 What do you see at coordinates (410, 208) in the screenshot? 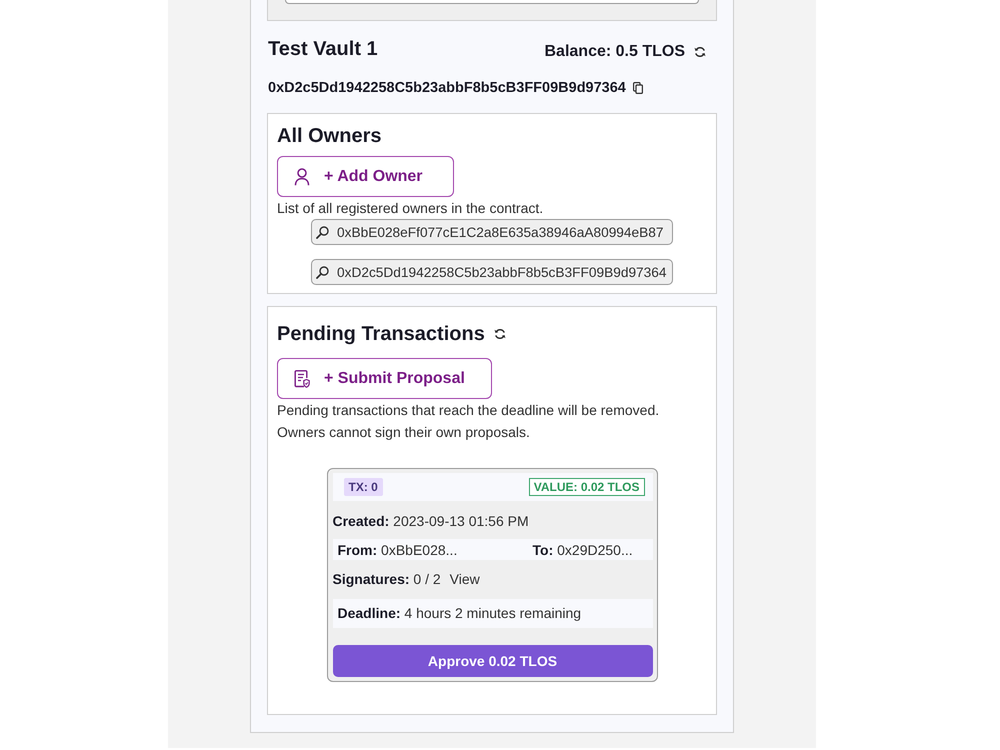
I see `description-text: List of all registered owners in the contract.` at bounding box center [410, 208].